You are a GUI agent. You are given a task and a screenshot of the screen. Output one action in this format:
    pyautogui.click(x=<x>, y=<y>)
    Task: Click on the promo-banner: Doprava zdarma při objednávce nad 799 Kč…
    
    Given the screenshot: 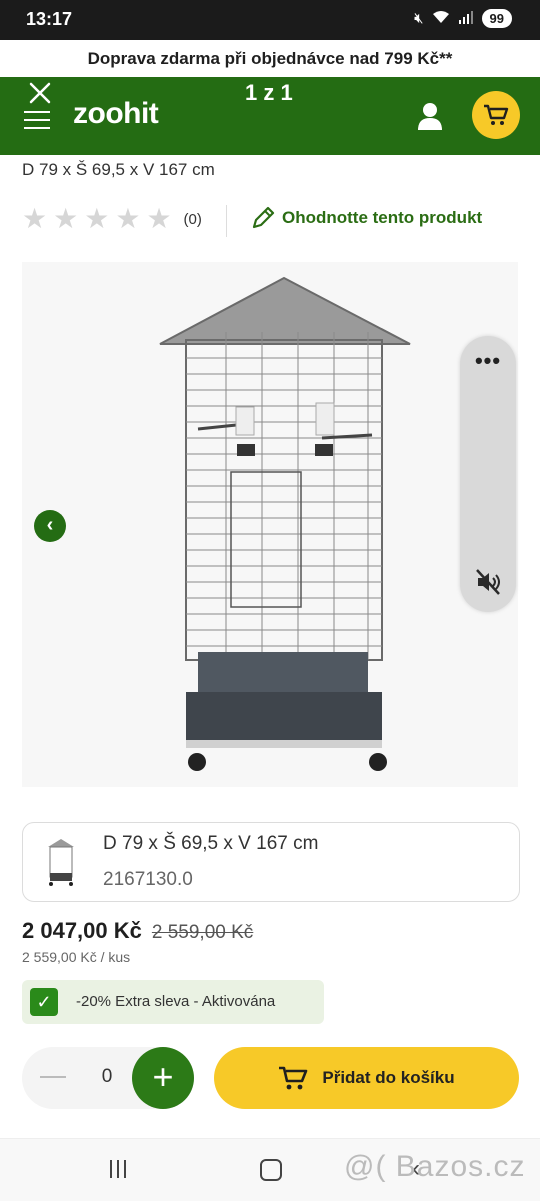 What is the action you would take?
    pyautogui.click(x=270, y=58)
    